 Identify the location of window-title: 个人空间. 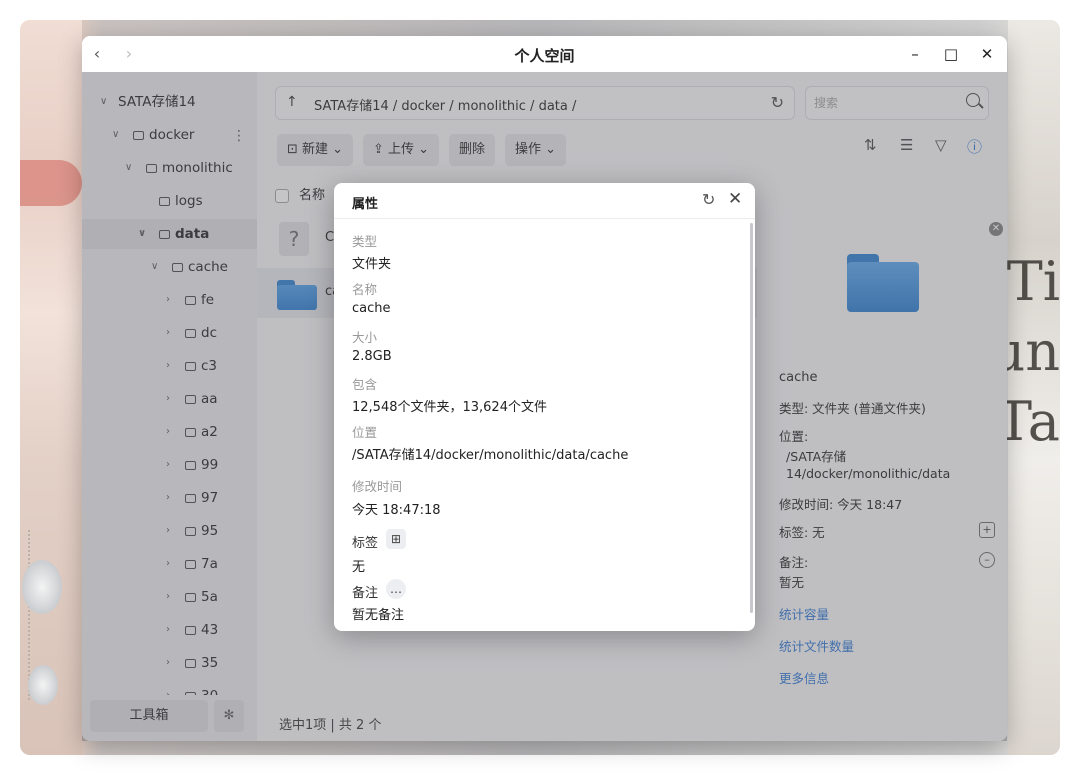
(544, 56).